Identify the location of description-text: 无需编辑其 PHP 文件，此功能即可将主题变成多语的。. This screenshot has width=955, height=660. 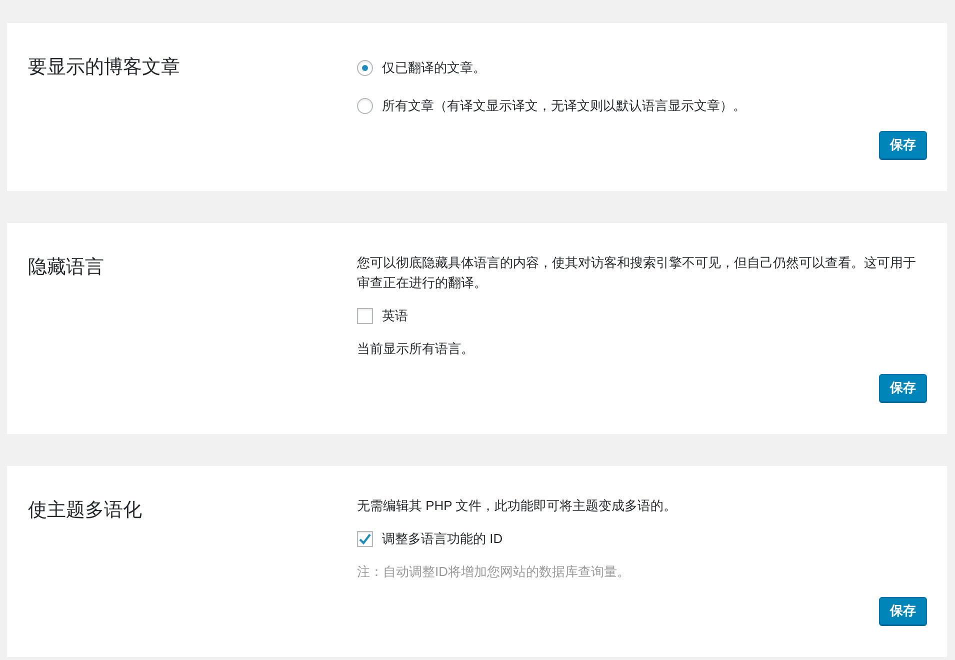
(517, 506).